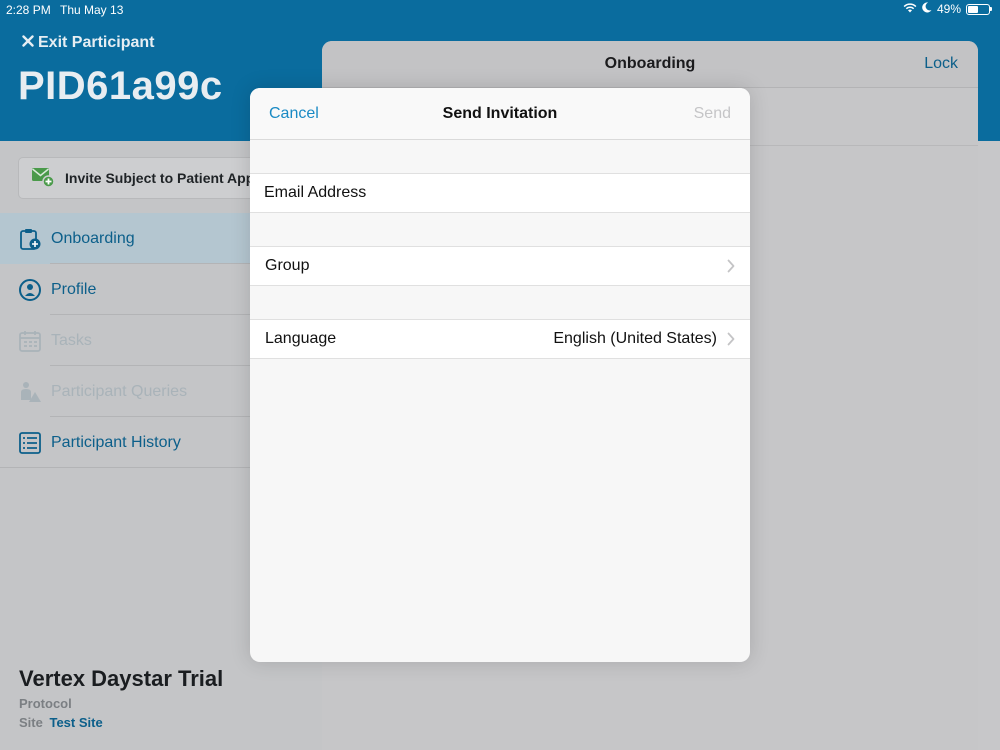 Image resolution: width=1000 pixels, height=750 pixels. What do you see at coordinates (287, 265) in the screenshot?
I see `group-label: Group` at bounding box center [287, 265].